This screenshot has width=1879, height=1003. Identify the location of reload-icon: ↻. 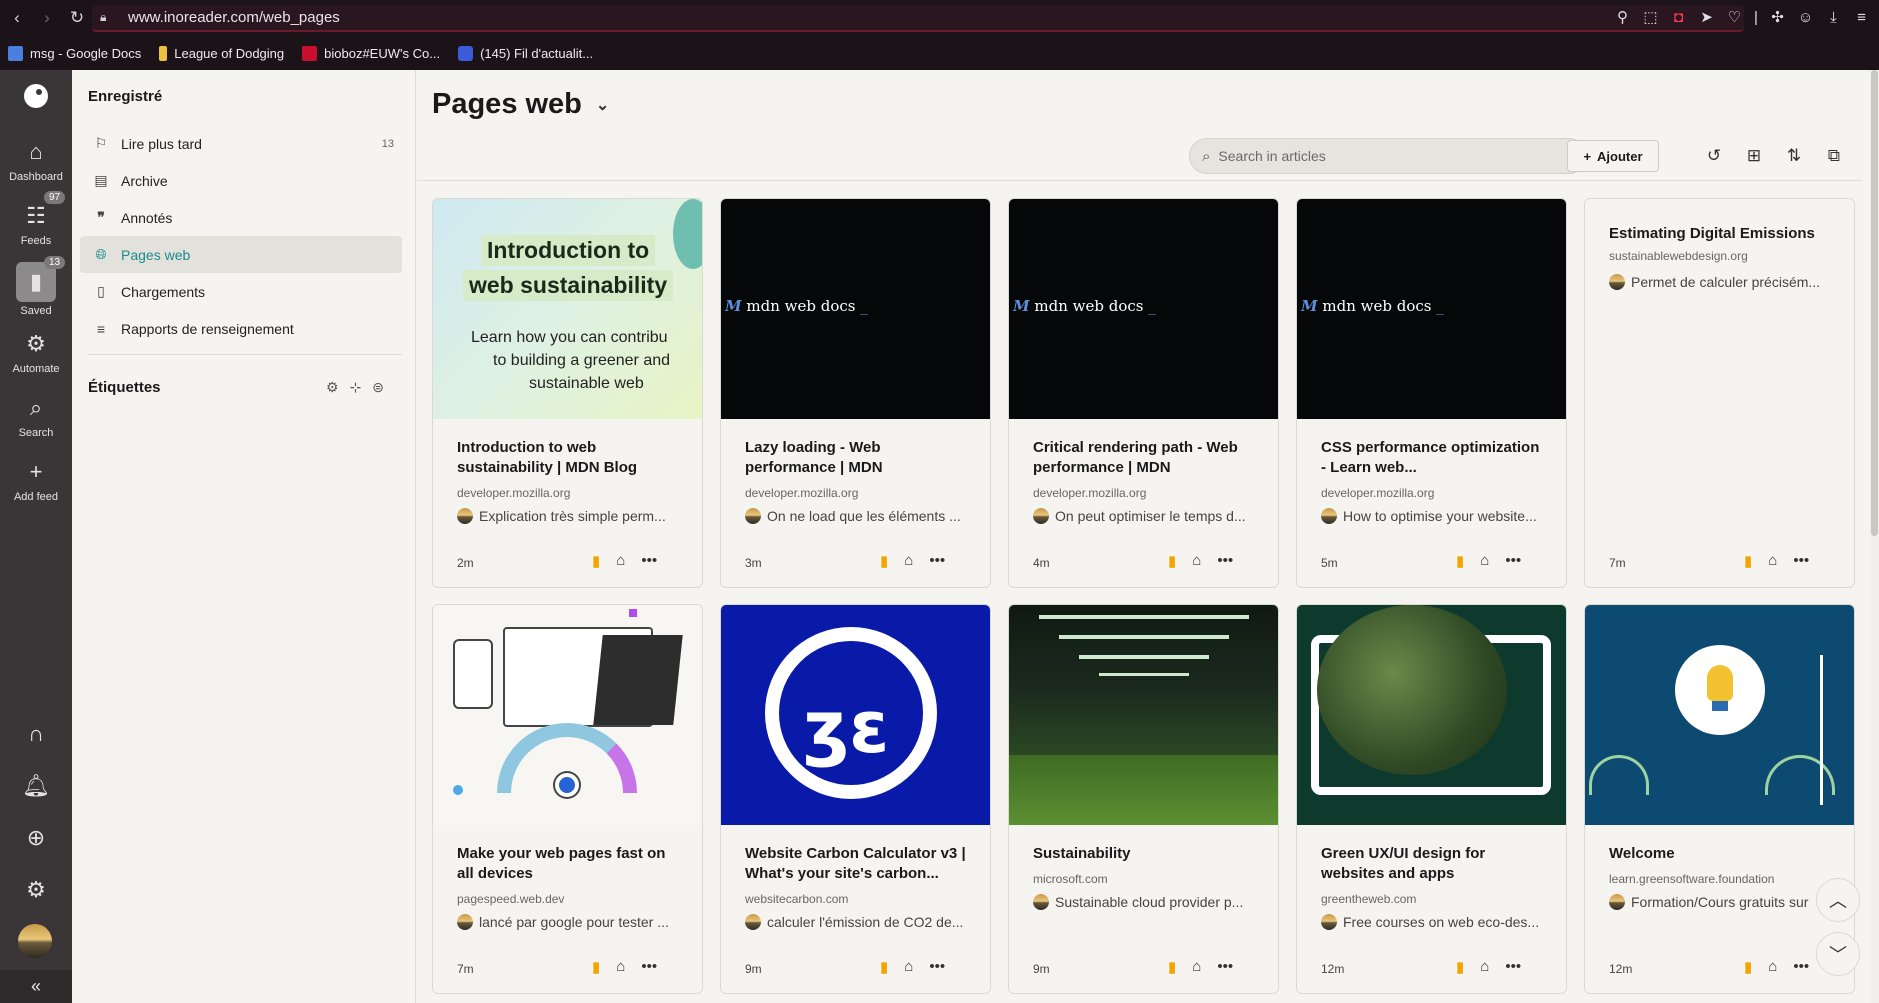
(77, 18).